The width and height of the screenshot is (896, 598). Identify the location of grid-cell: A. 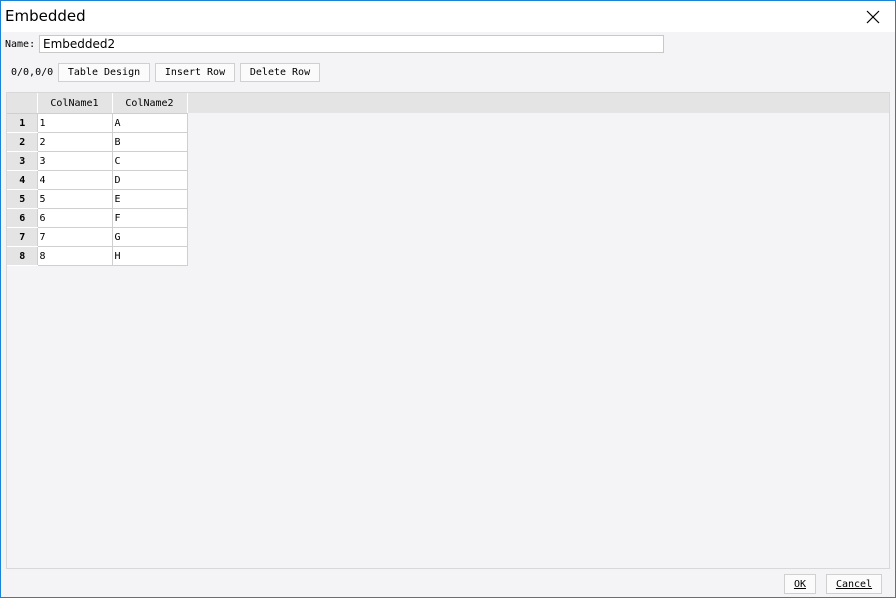
(149, 123).